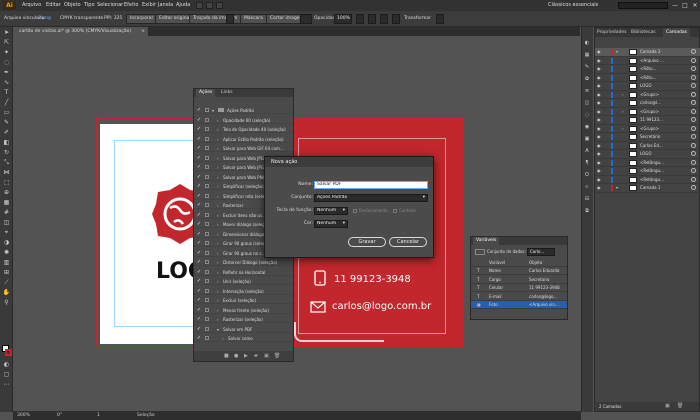  I want to click on action-row: ✓ › Salvar como, so click(243, 339).